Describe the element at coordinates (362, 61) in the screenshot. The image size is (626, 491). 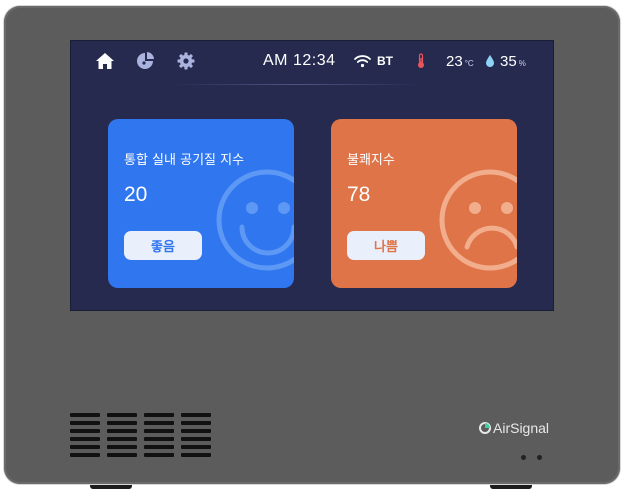
I see `wifi-icon` at that location.